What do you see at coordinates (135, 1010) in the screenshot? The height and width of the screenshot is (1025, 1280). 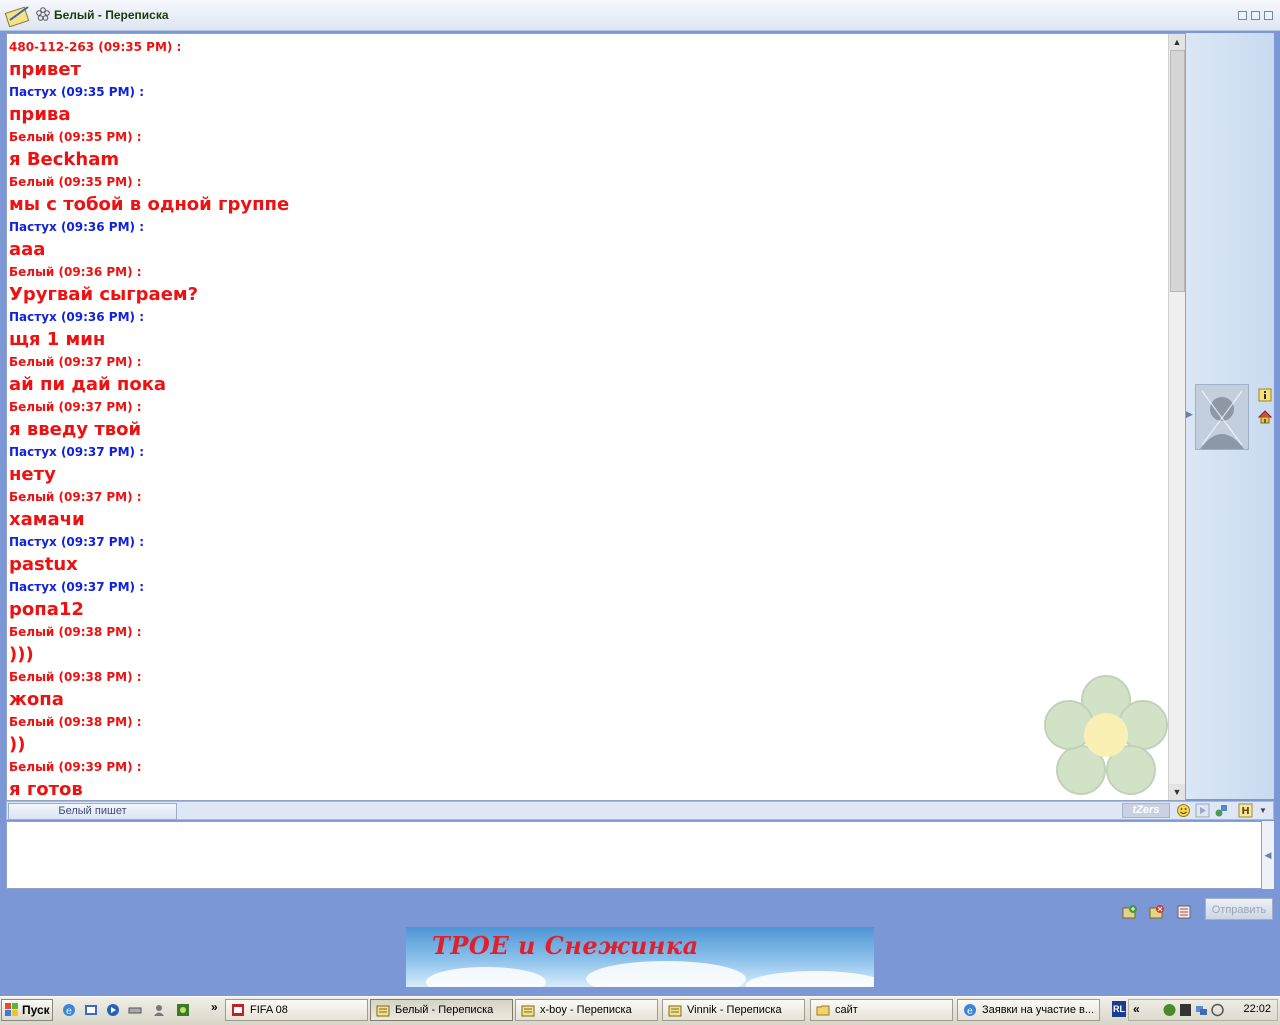 I see `drive-icon` at bounding box center [135, 1010].